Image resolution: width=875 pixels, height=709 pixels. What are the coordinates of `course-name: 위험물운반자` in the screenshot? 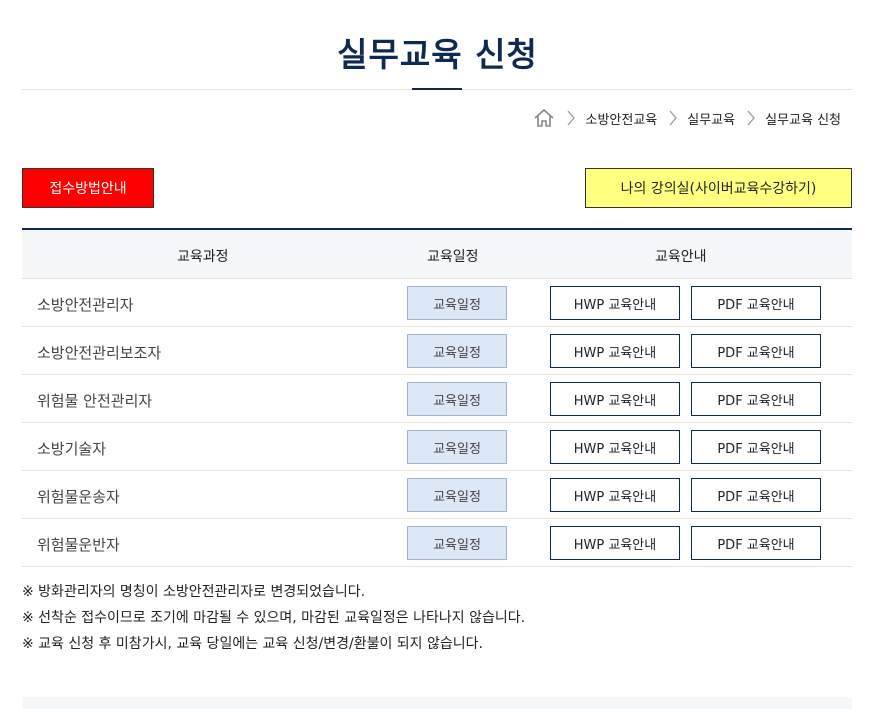 It's located at (78, 545).